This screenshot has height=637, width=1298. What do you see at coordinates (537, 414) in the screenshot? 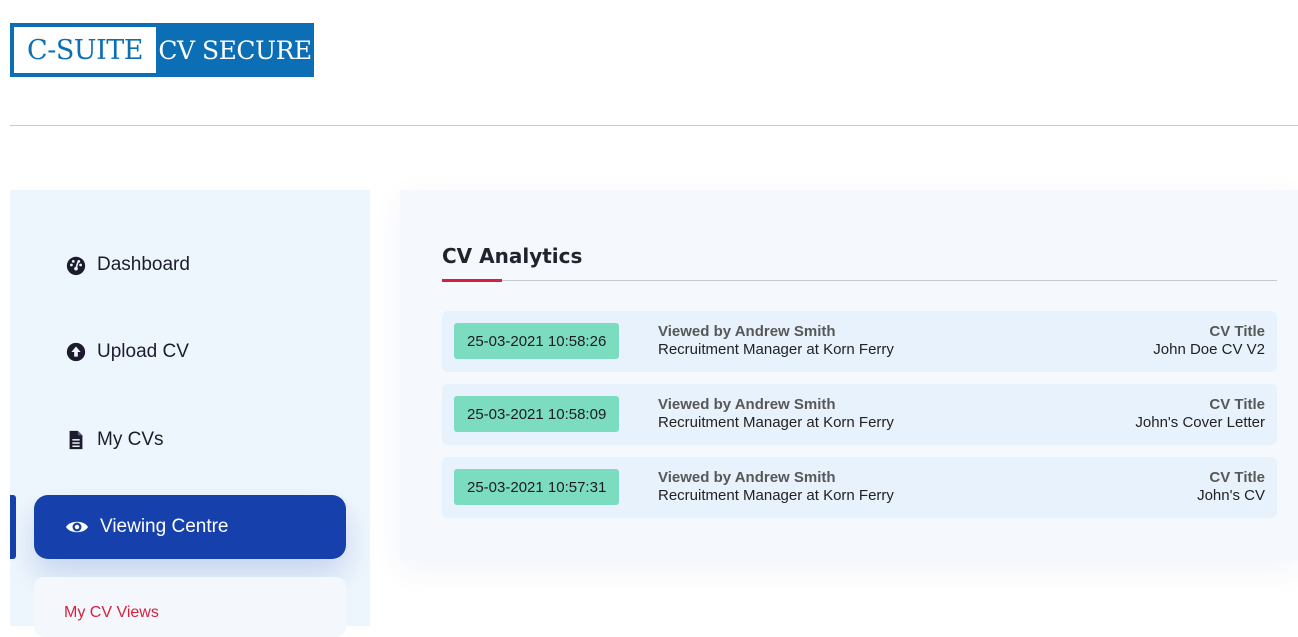
I see `timestamp-badge: 25-03-2021 10:58:09` at bounding box center [537, 414].